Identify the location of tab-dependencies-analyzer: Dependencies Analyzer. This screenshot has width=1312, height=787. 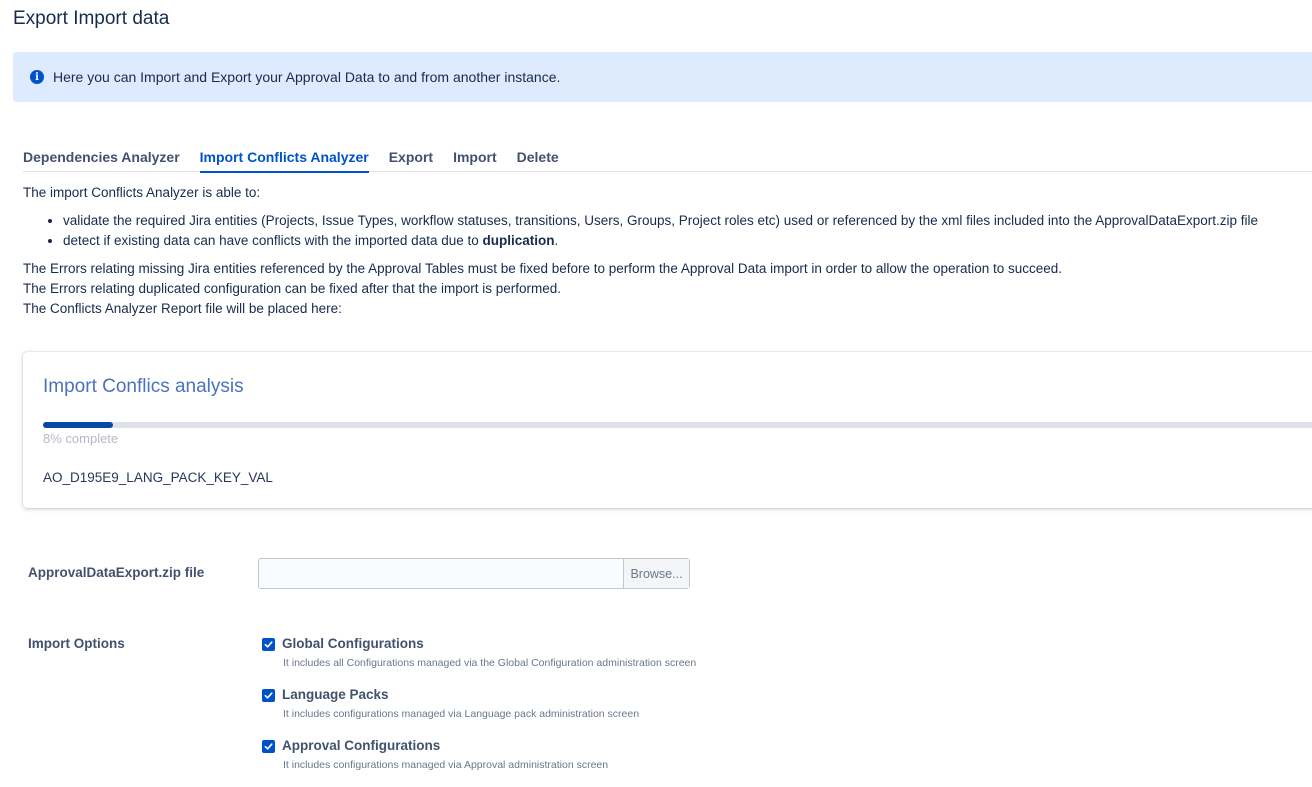
(101, 159).